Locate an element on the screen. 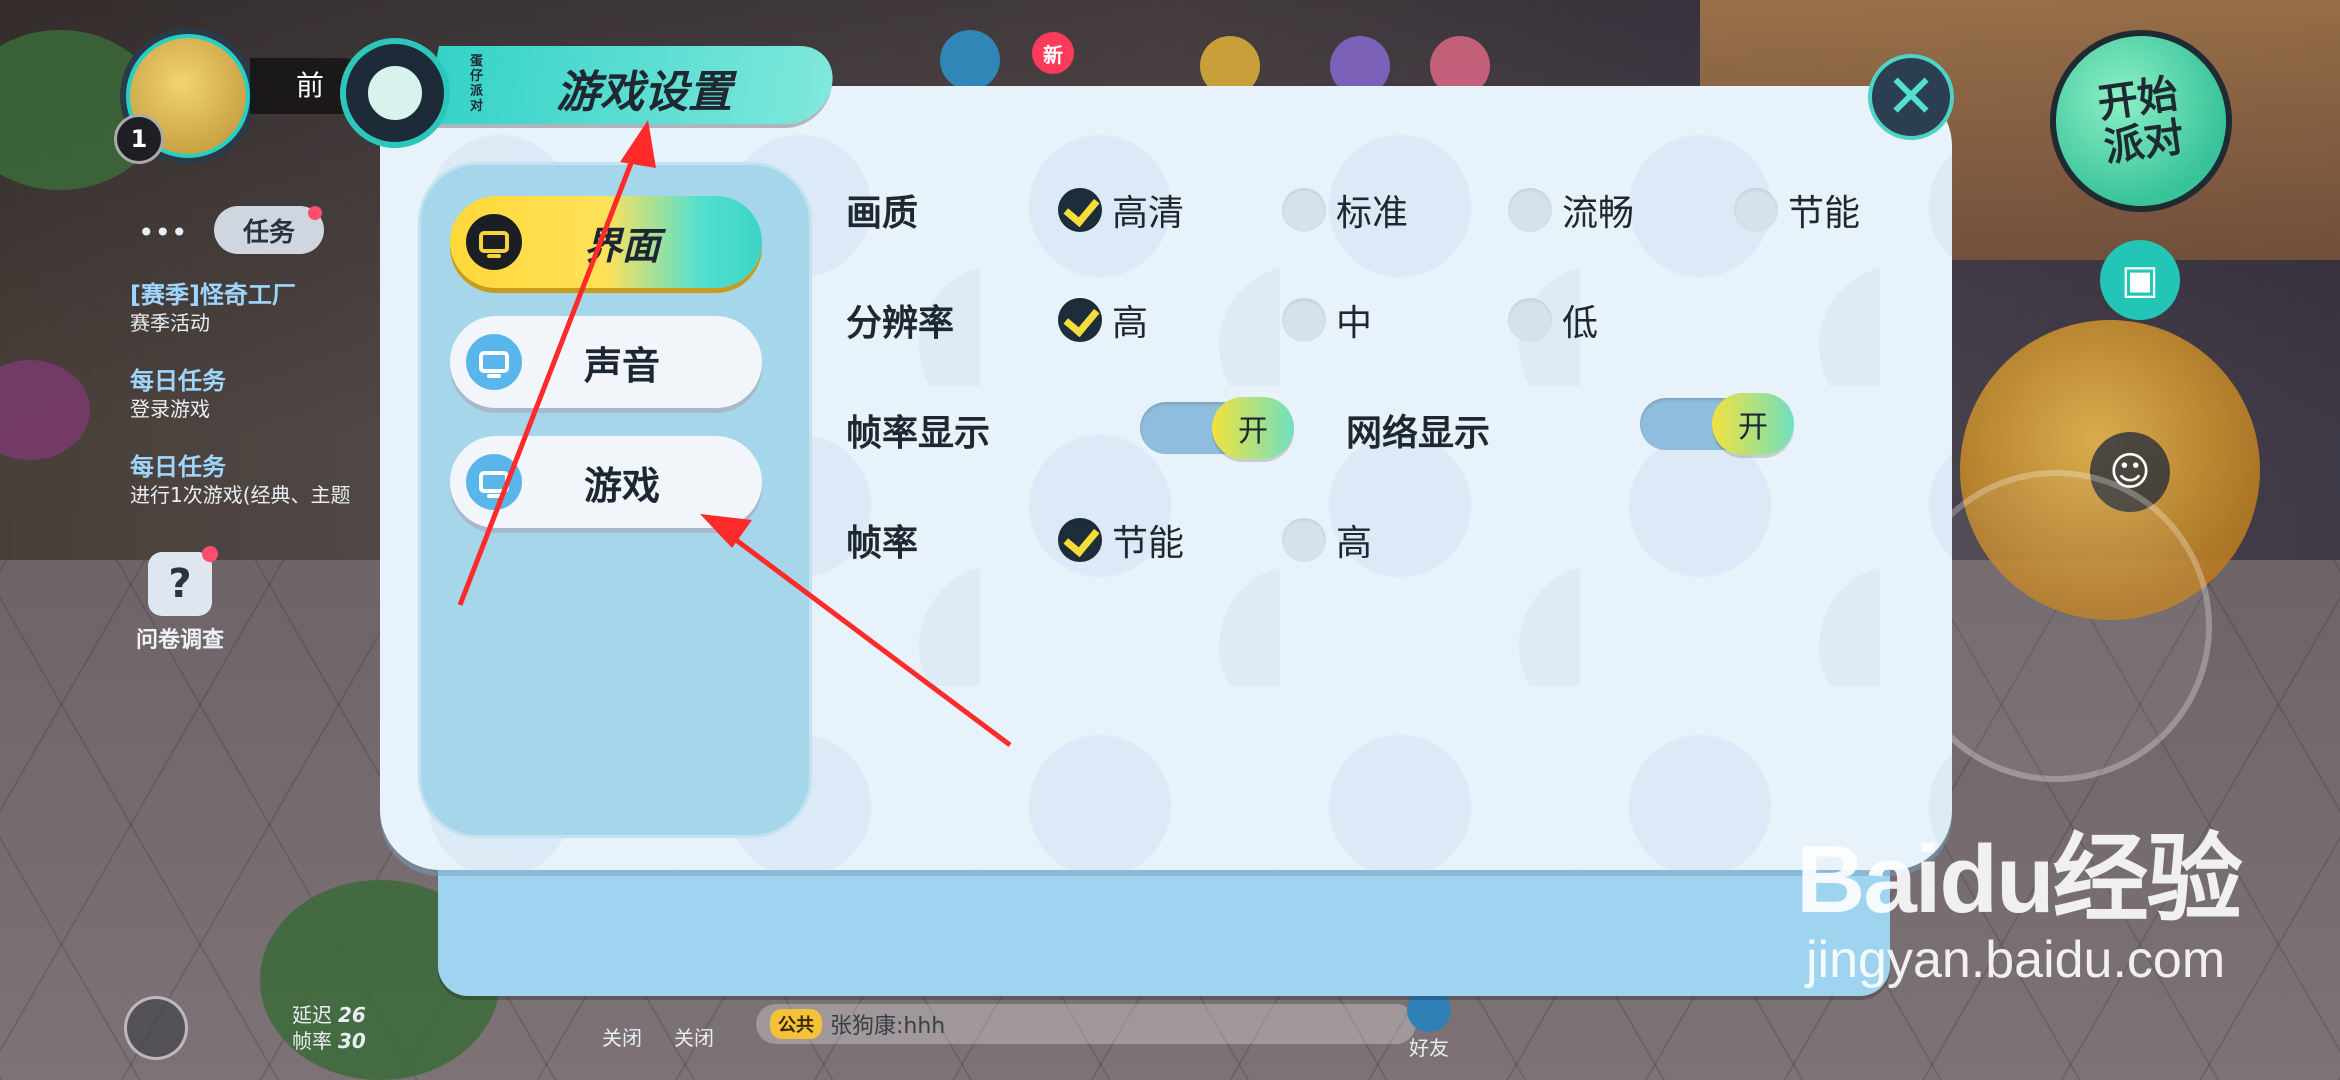  task-title: [赛季]怪奇工厂 is located at coordinates (213, 295).